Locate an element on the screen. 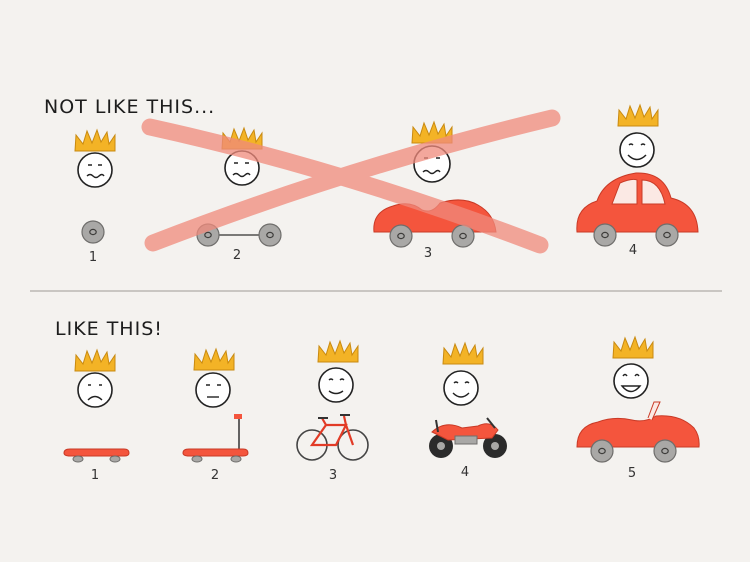  bottom-bicycle is located at coordinates (332, 437).